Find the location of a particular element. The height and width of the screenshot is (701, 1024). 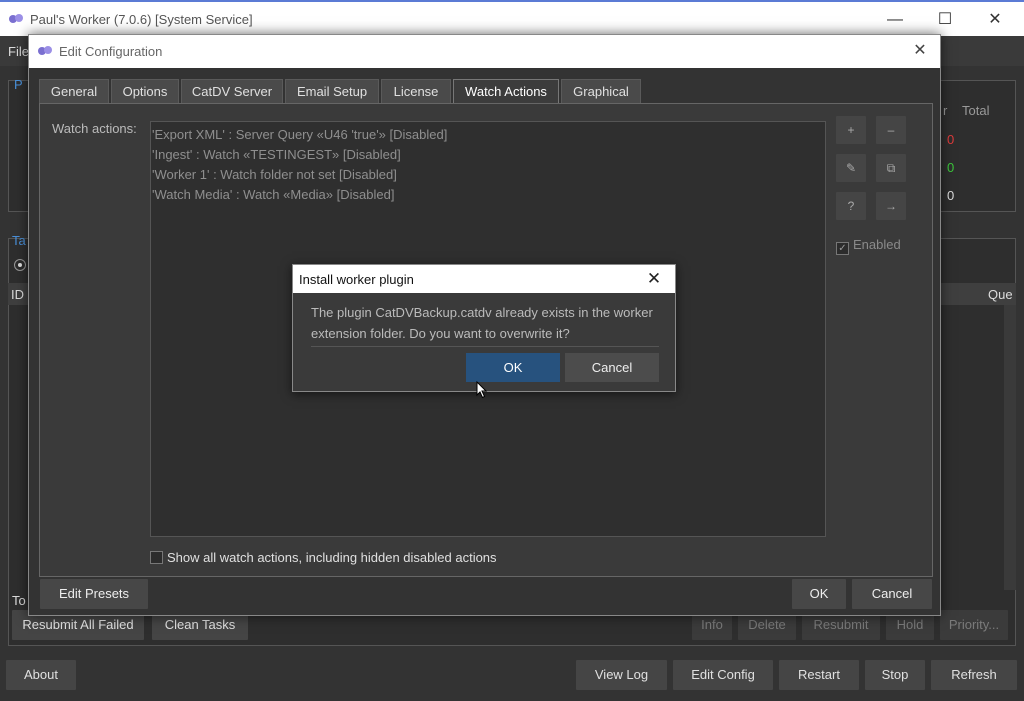

remove-action-button: – is located at coordinates (891, 130).